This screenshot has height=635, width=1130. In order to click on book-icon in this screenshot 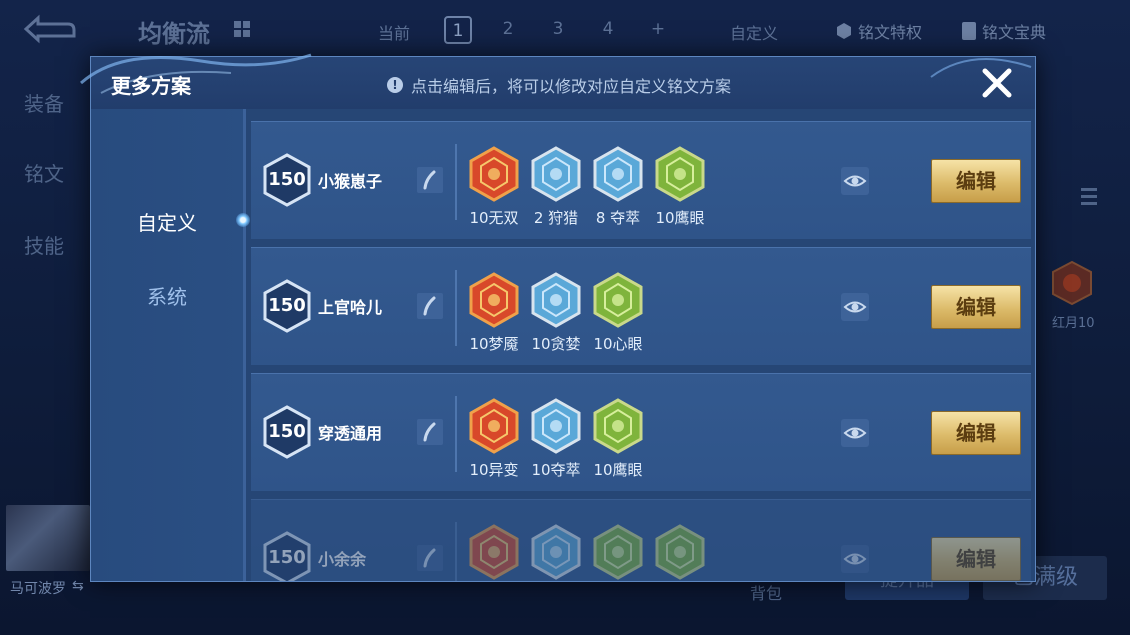, I will do `click(969, 31)`.